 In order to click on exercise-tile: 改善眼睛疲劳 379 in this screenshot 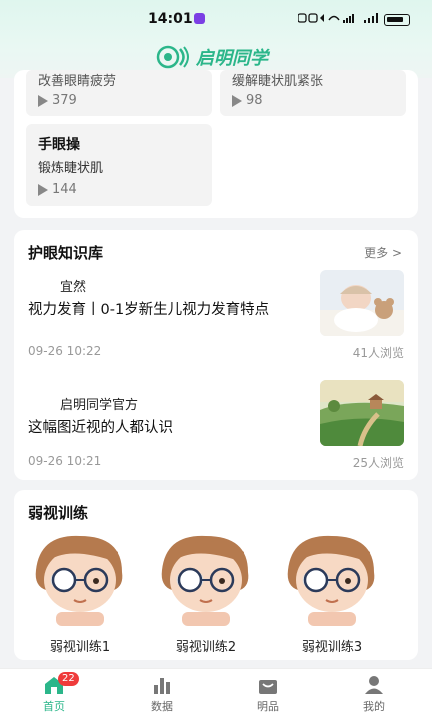, I will do `click(119, 93)`.